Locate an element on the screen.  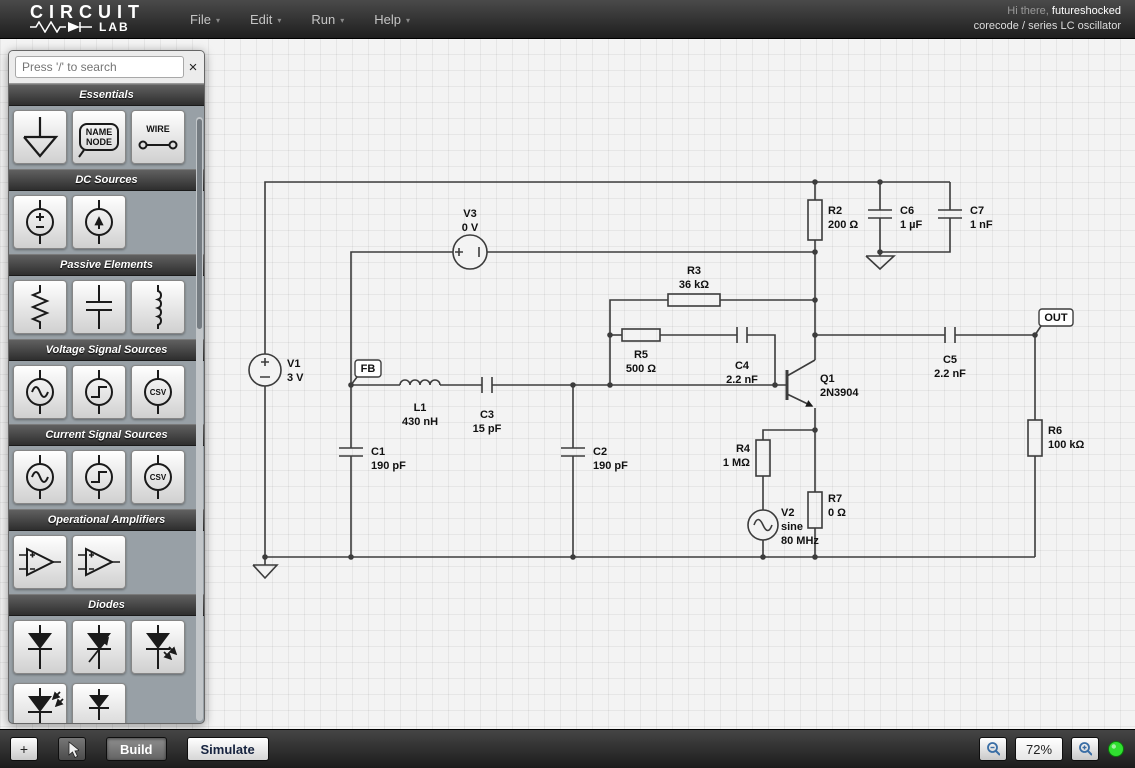
close-icon: × is located at coordinates (193, 67).